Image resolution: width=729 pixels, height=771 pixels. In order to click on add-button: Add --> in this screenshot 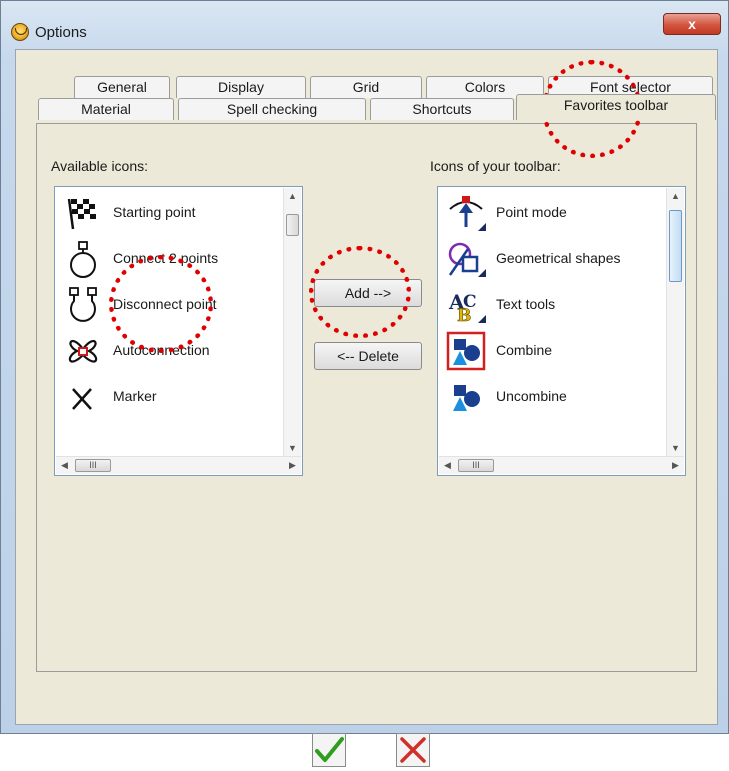, I will do `click(368, 293)`.